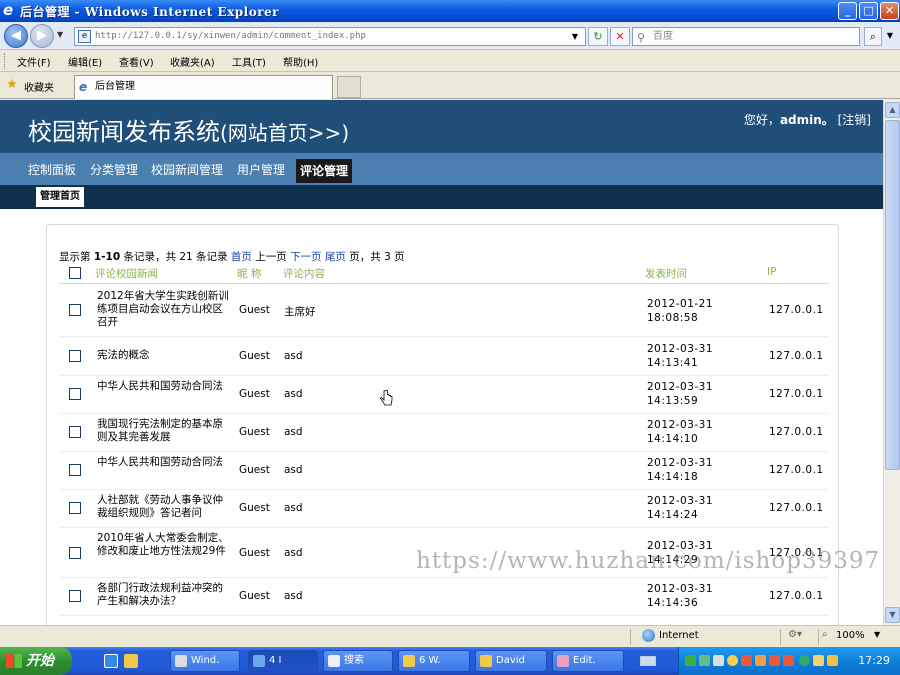 This screenshot has width=900, height=675. I want to click on history-dropdown-icon: ▼, so click(60, 34).